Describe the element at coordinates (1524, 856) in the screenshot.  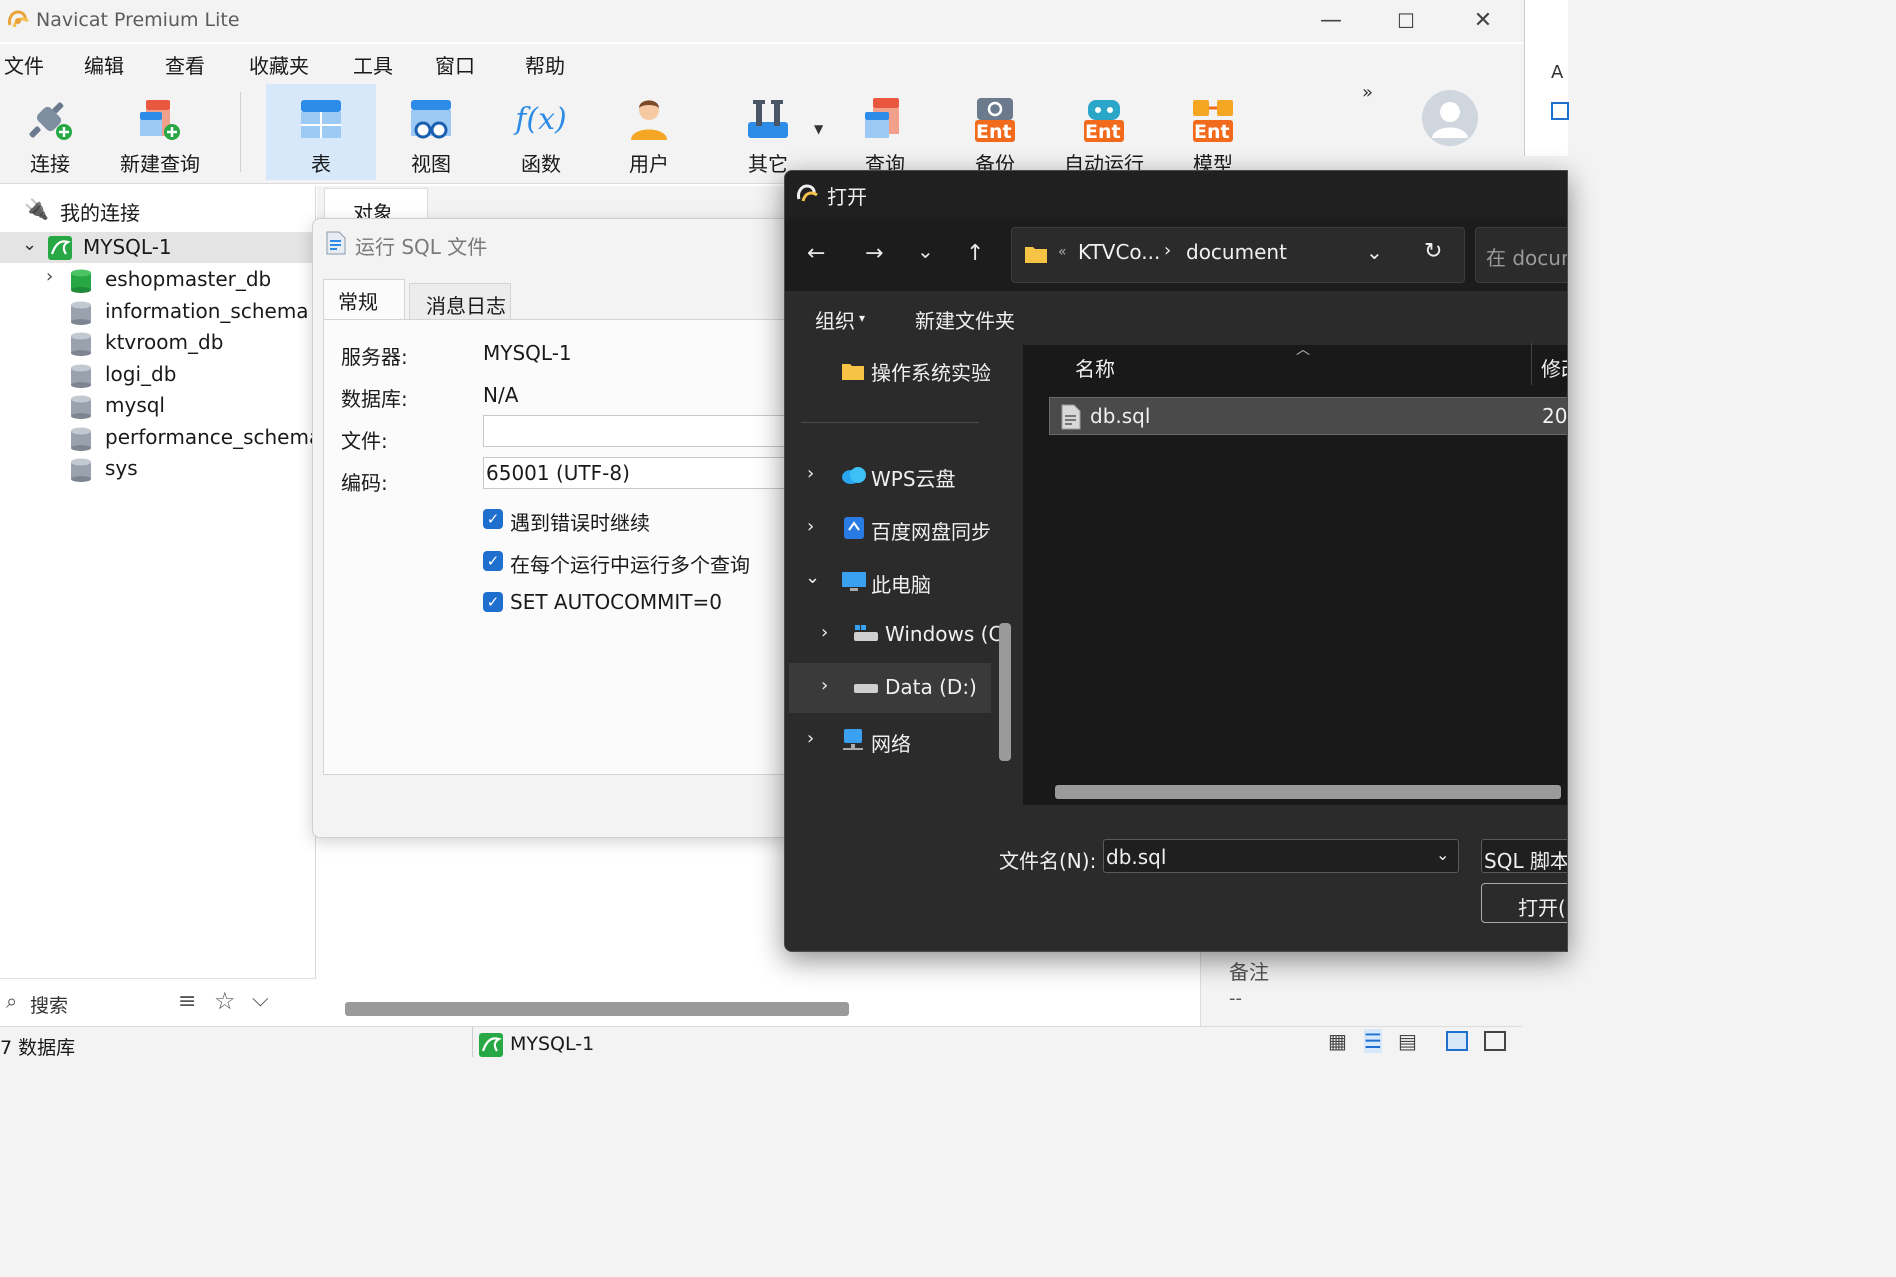
I see `file-type-select: SQL 脚本` at that location.